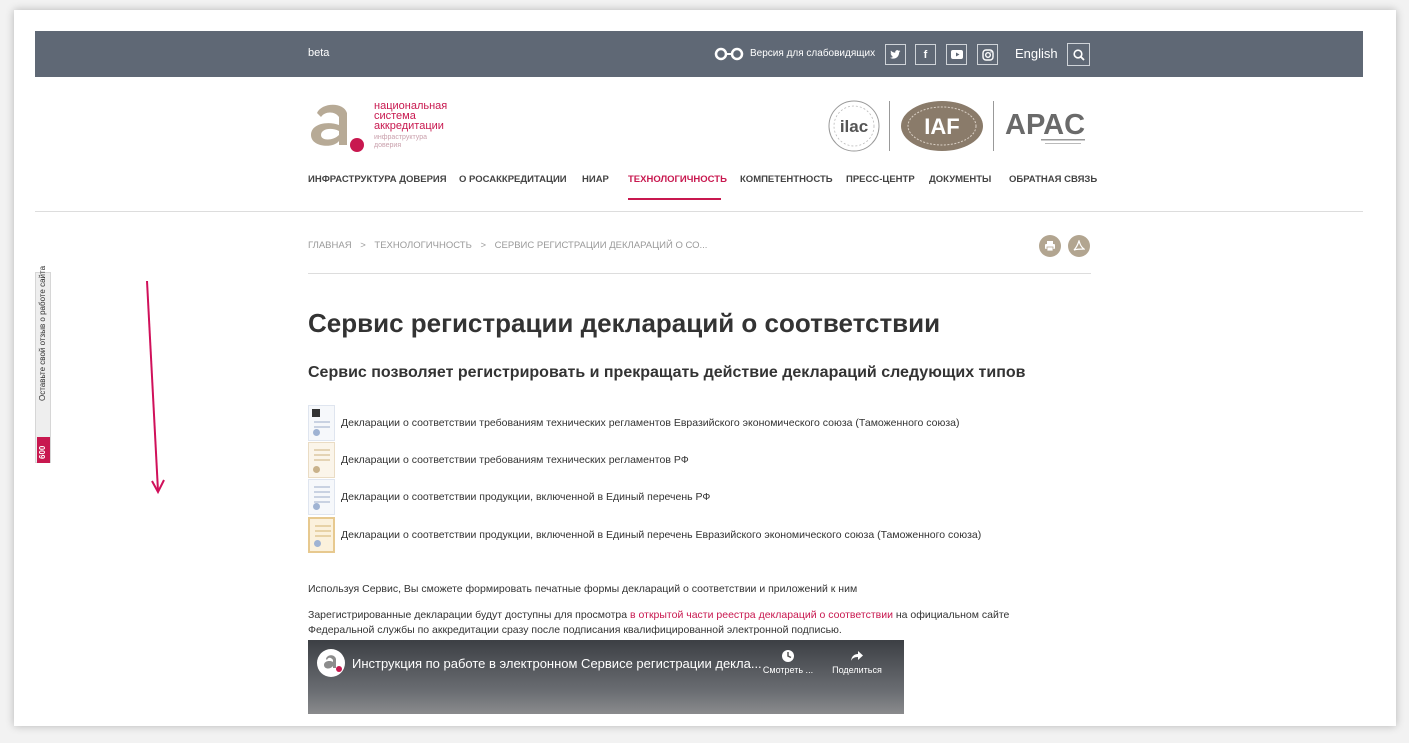  I want to click on logo-sub-line: доверия, so click(388, 145).